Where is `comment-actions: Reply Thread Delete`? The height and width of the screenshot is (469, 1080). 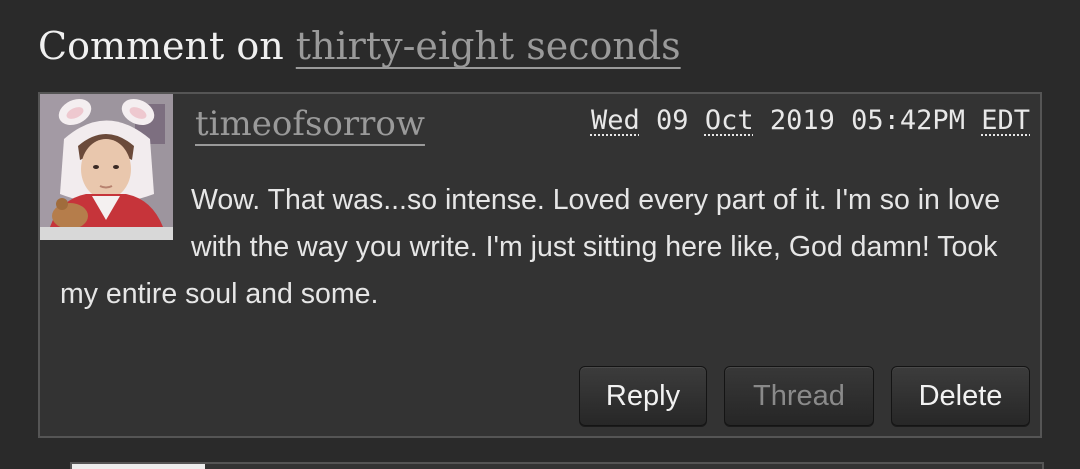 comment-actions: Reply Thread Delete is located at coordinates (804, 396).